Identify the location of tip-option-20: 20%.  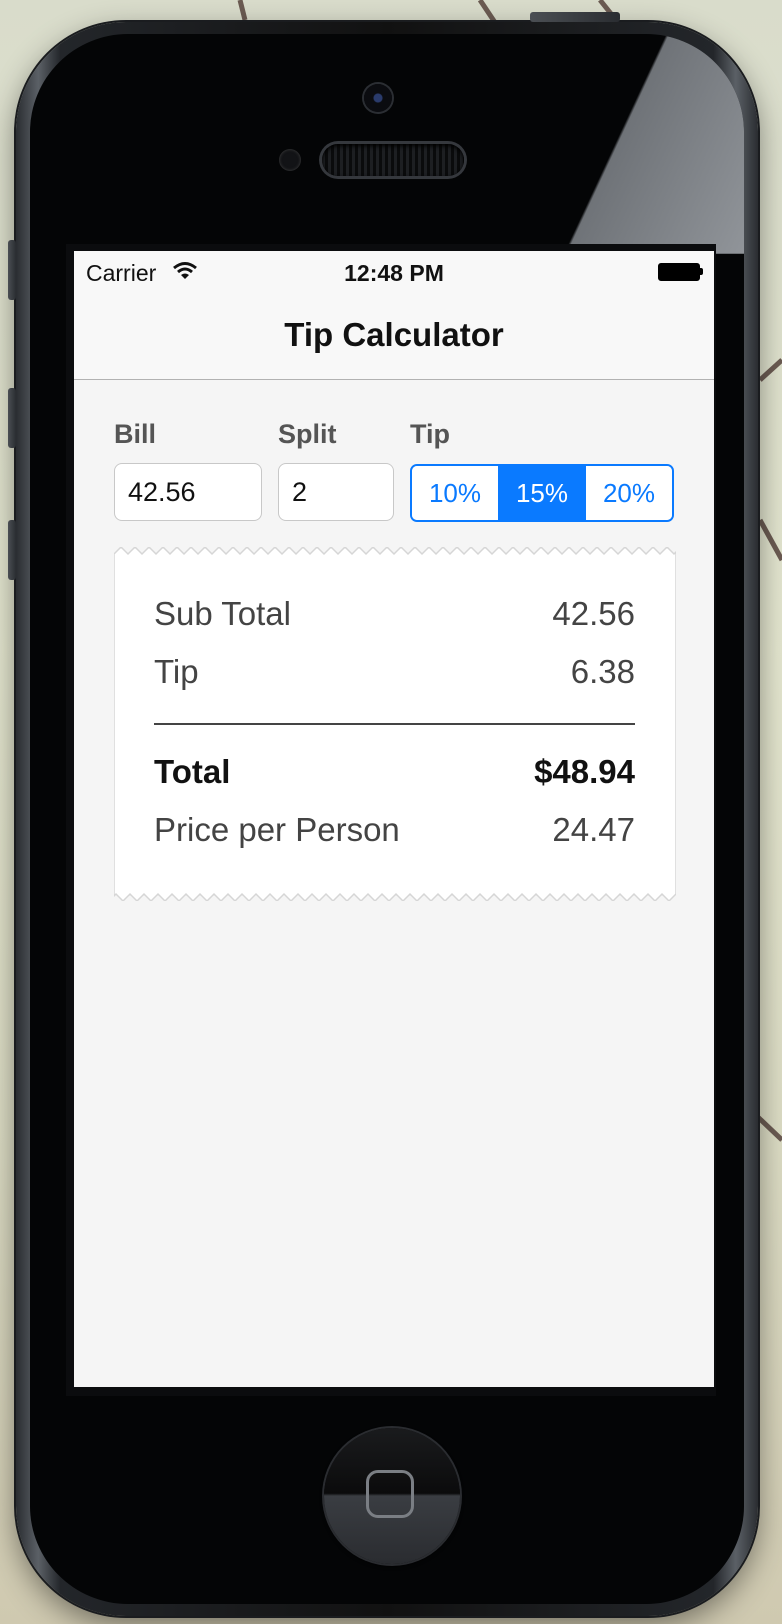
(628, 493).